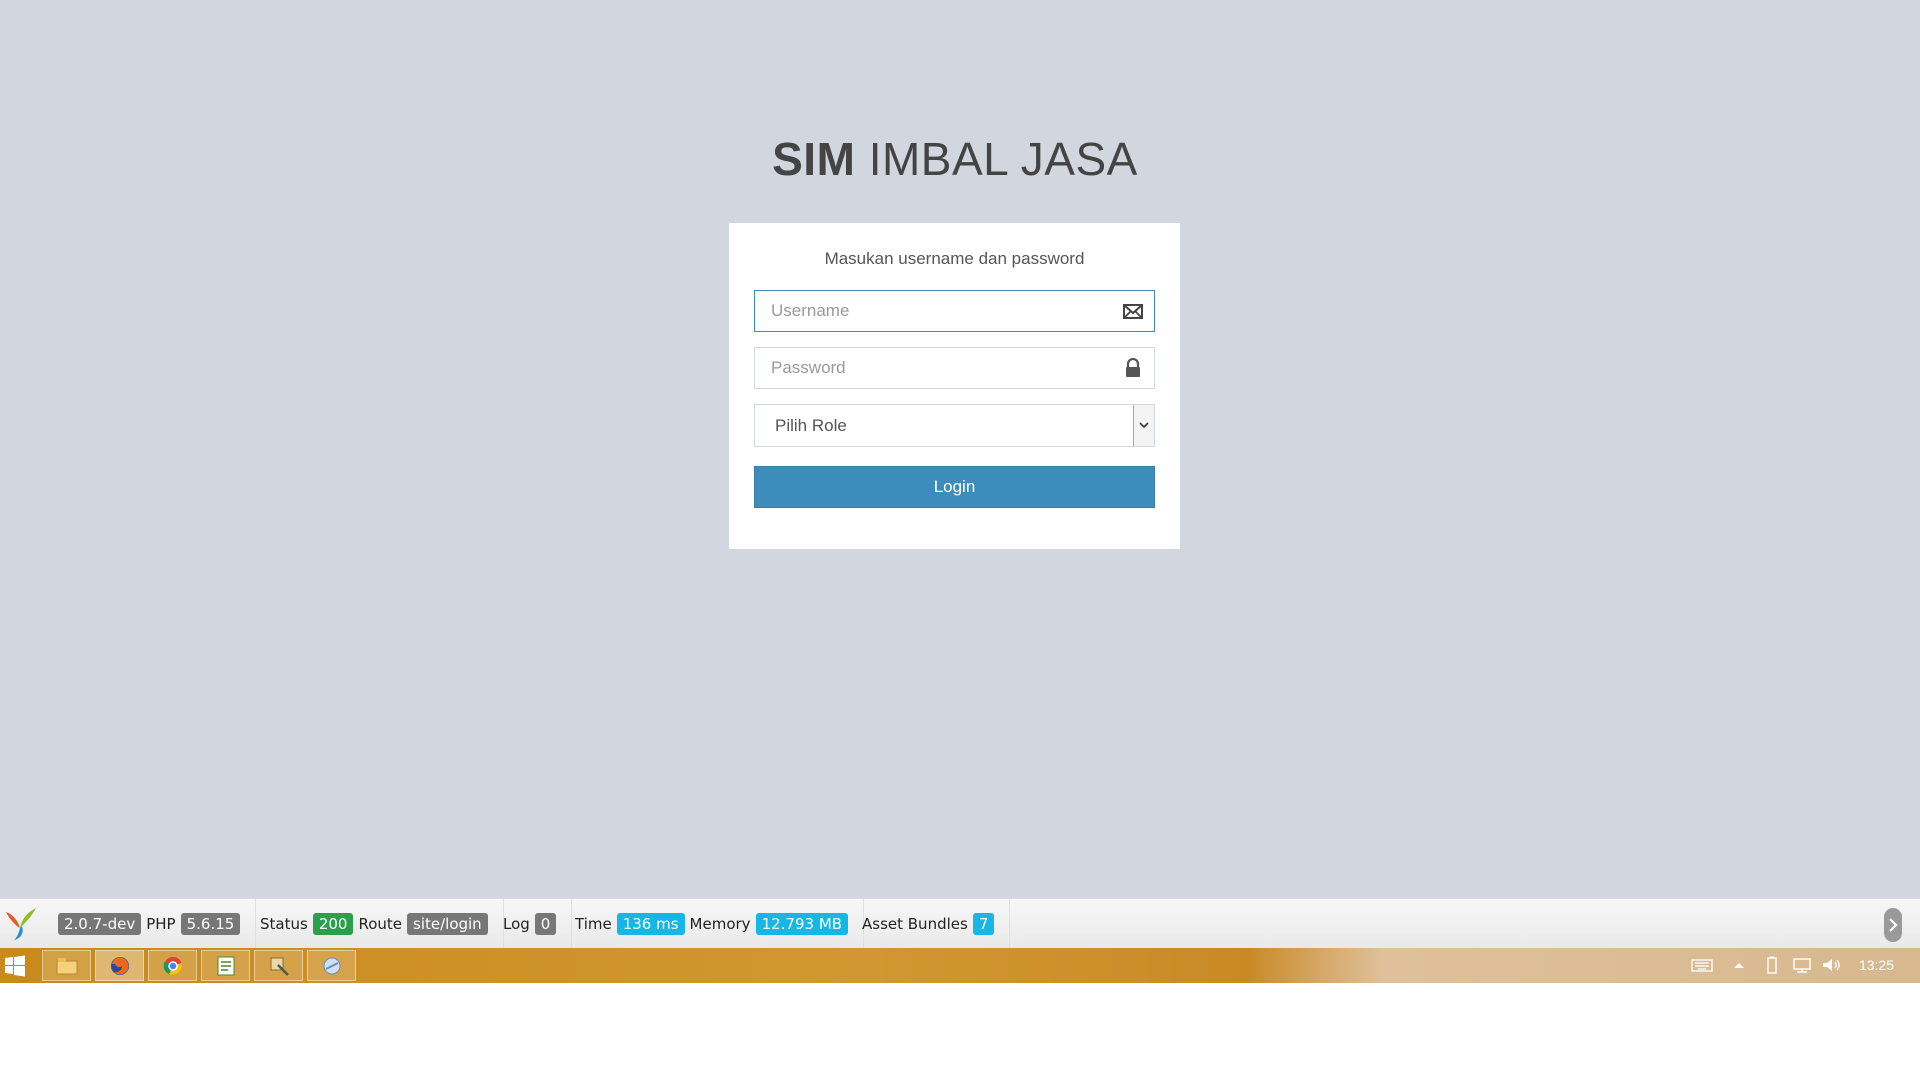 Image resolution: width=1920 pixels, height=1080 pixels. Describe the element at coordinates (1876, 965) in the screenshot. I see `taskbar-clock: 13:25` at that location.